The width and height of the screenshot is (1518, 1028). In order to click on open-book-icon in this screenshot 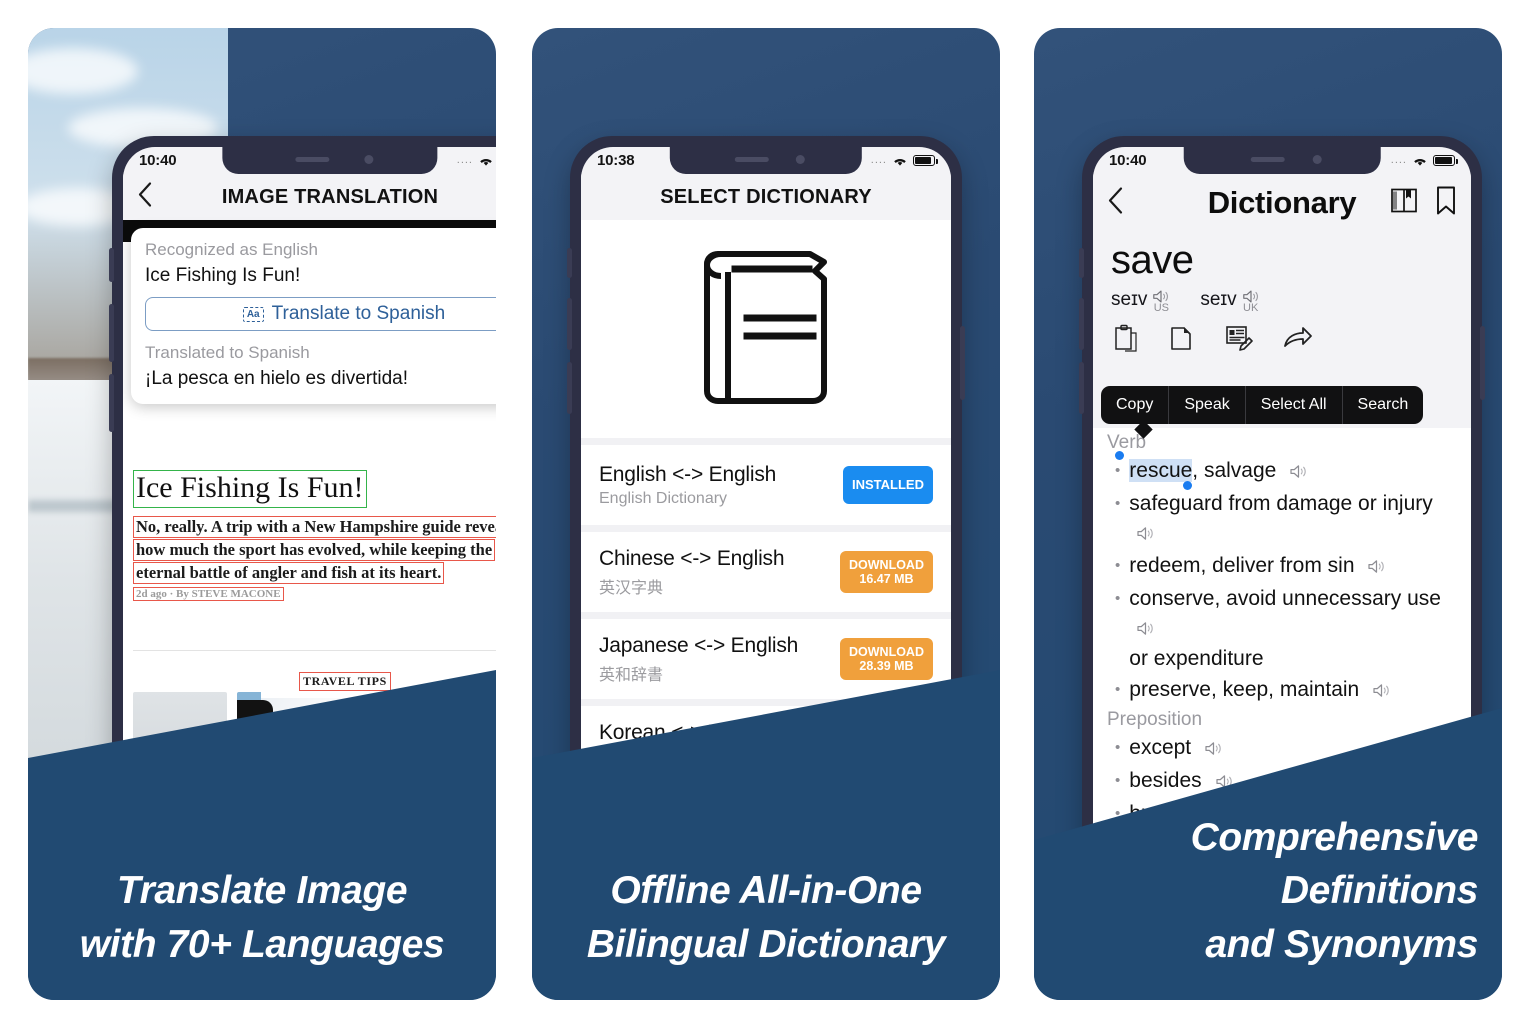, I will do `click(1404, 203)`.